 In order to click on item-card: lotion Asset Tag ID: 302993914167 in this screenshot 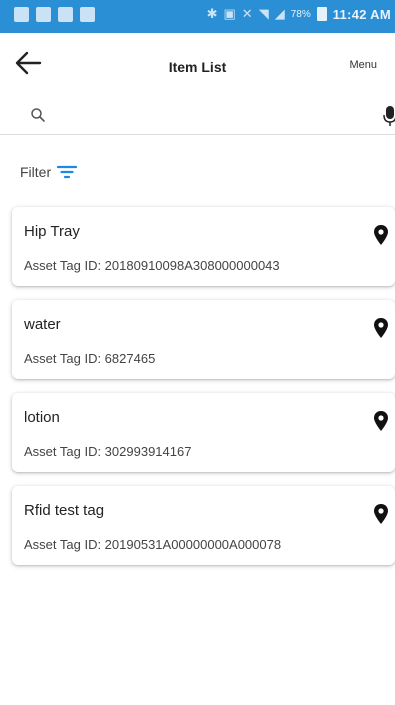, I will do `click(203, 432)`.